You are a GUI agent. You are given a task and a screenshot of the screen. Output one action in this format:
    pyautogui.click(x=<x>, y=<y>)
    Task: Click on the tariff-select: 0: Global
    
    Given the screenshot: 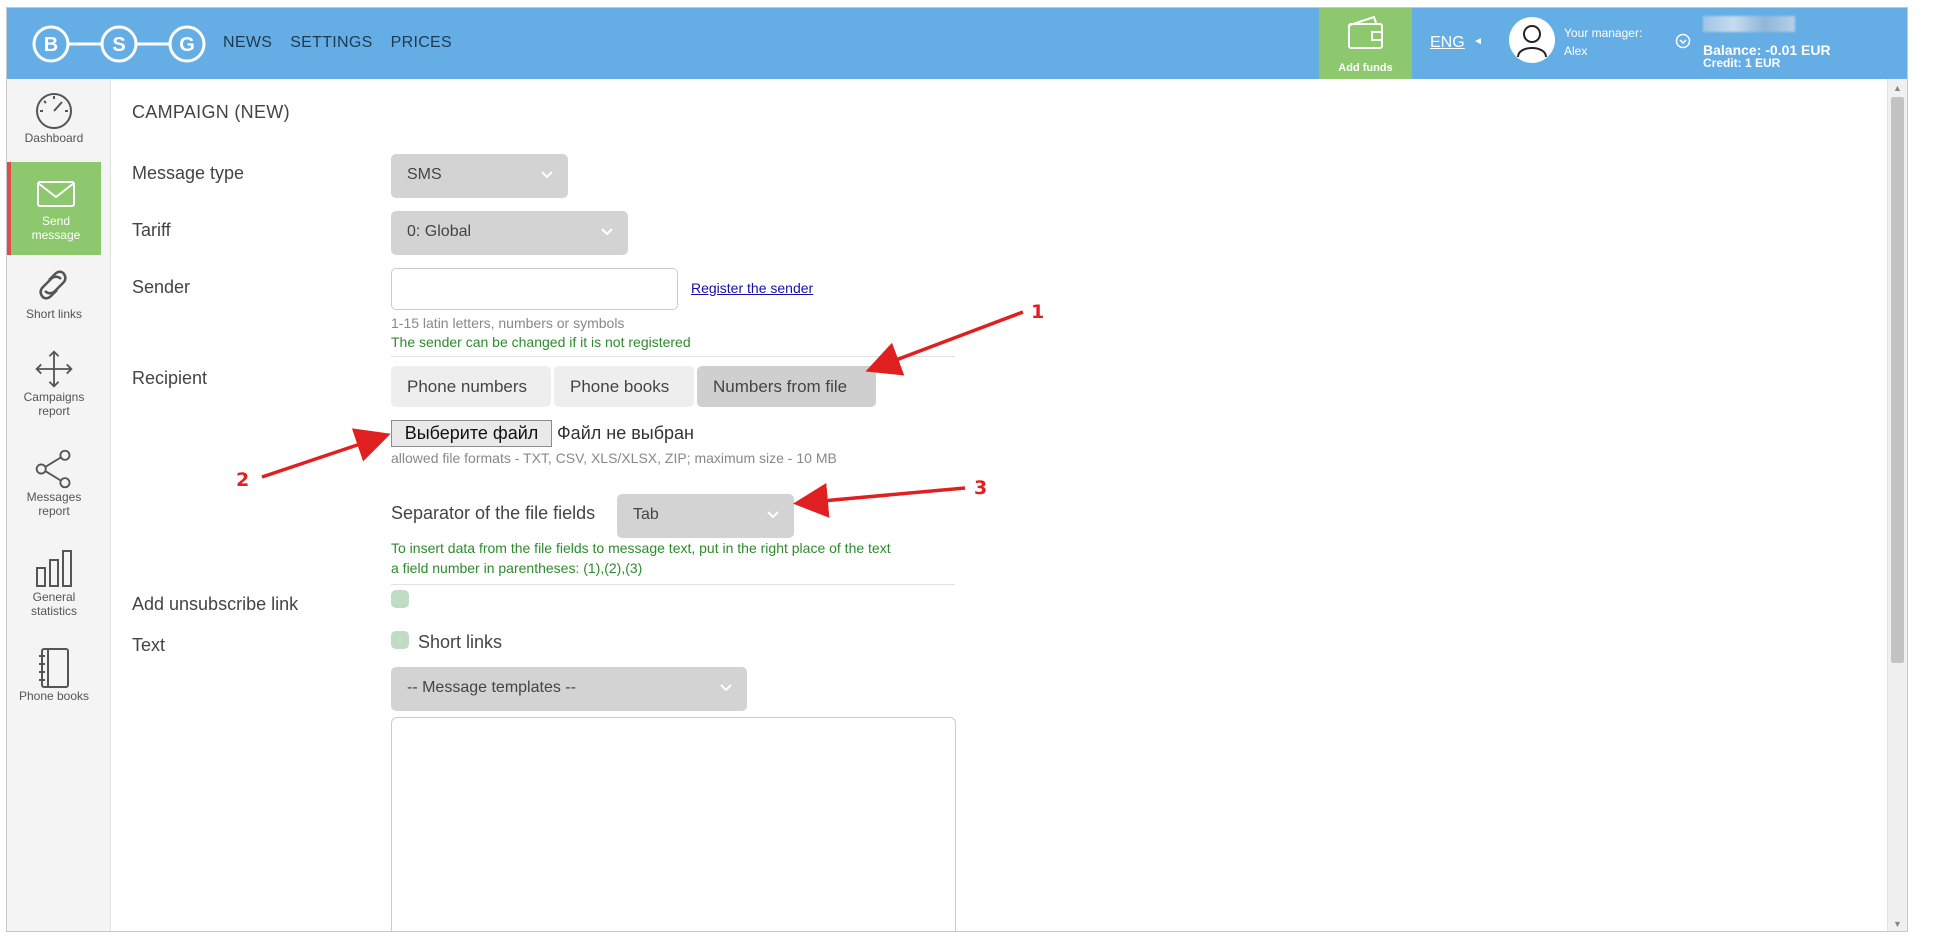 What is the action you would take?
    pyautogui.click(x=509, y=233)
    